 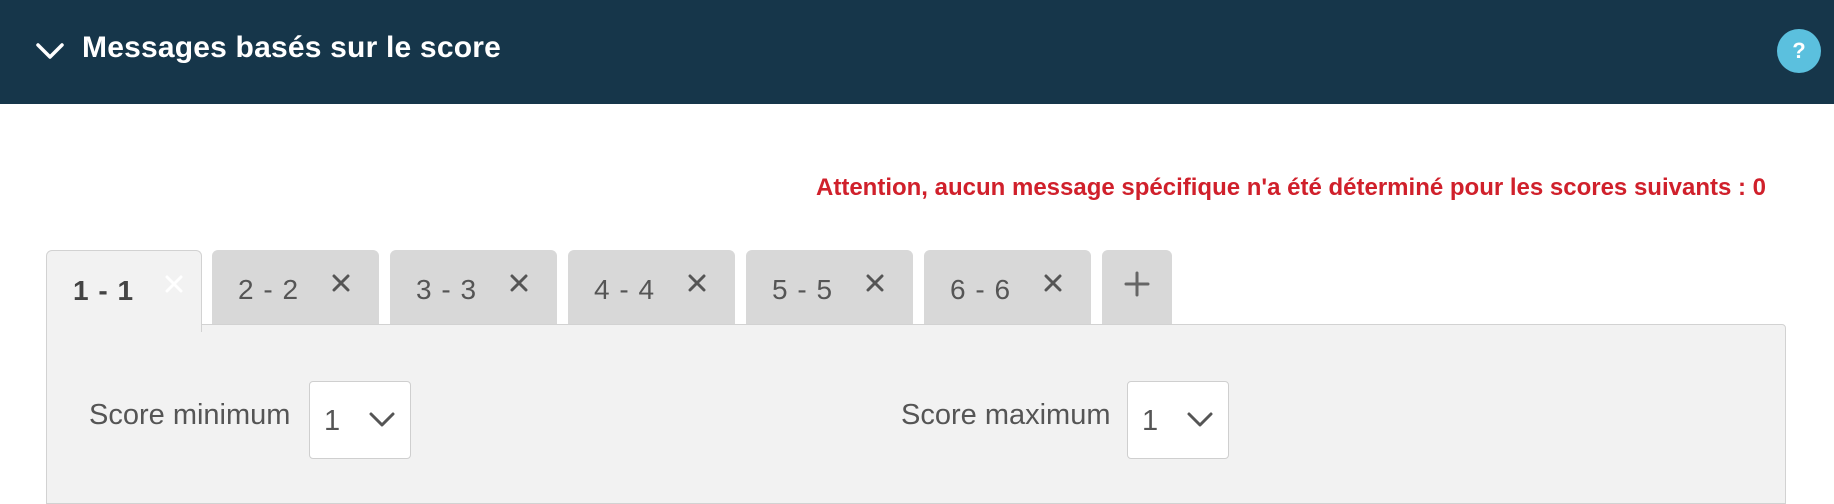 I want to click on tab-4-4: 4 - 4, so click(x=651, y=290).